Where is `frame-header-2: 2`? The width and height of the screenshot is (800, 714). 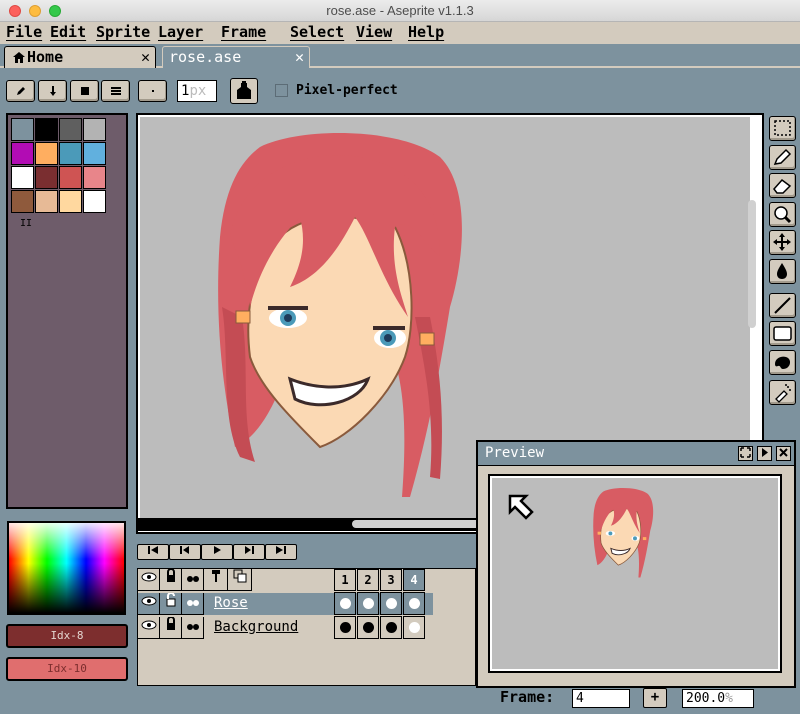
frame-header-2: 2 is located at coordinates (368, 580).